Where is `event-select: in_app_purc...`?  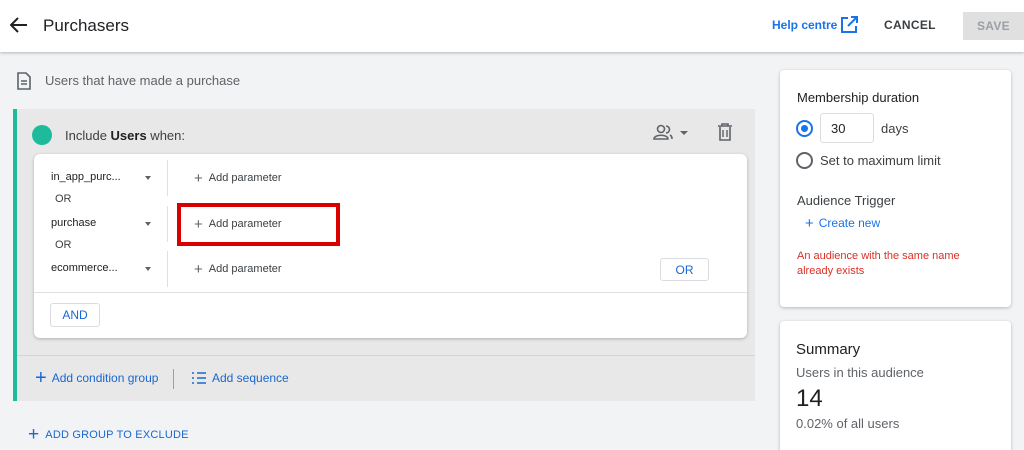 event-select: in_app_purc... is located at coordinates (86, 177).